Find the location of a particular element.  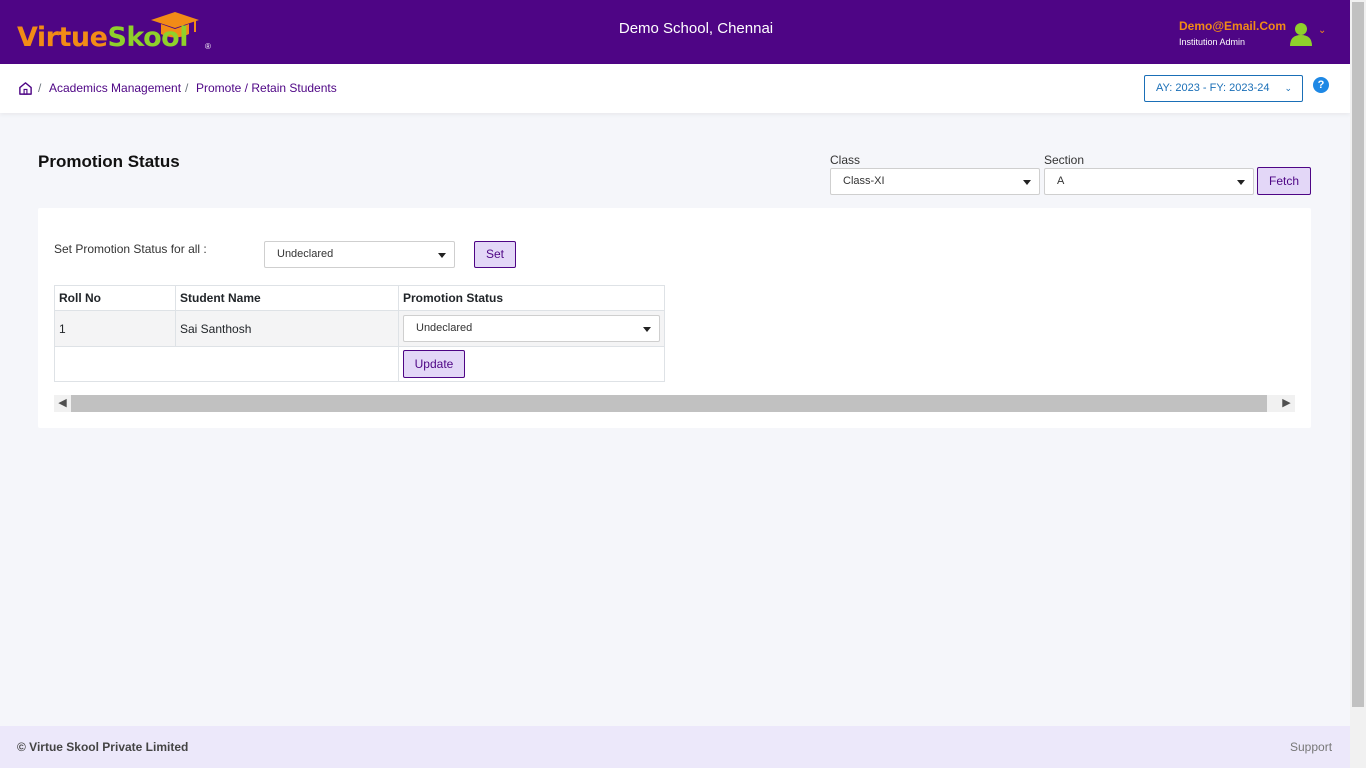

logo-wordmark: VirtueSkool is located at coordinates (102, 37).